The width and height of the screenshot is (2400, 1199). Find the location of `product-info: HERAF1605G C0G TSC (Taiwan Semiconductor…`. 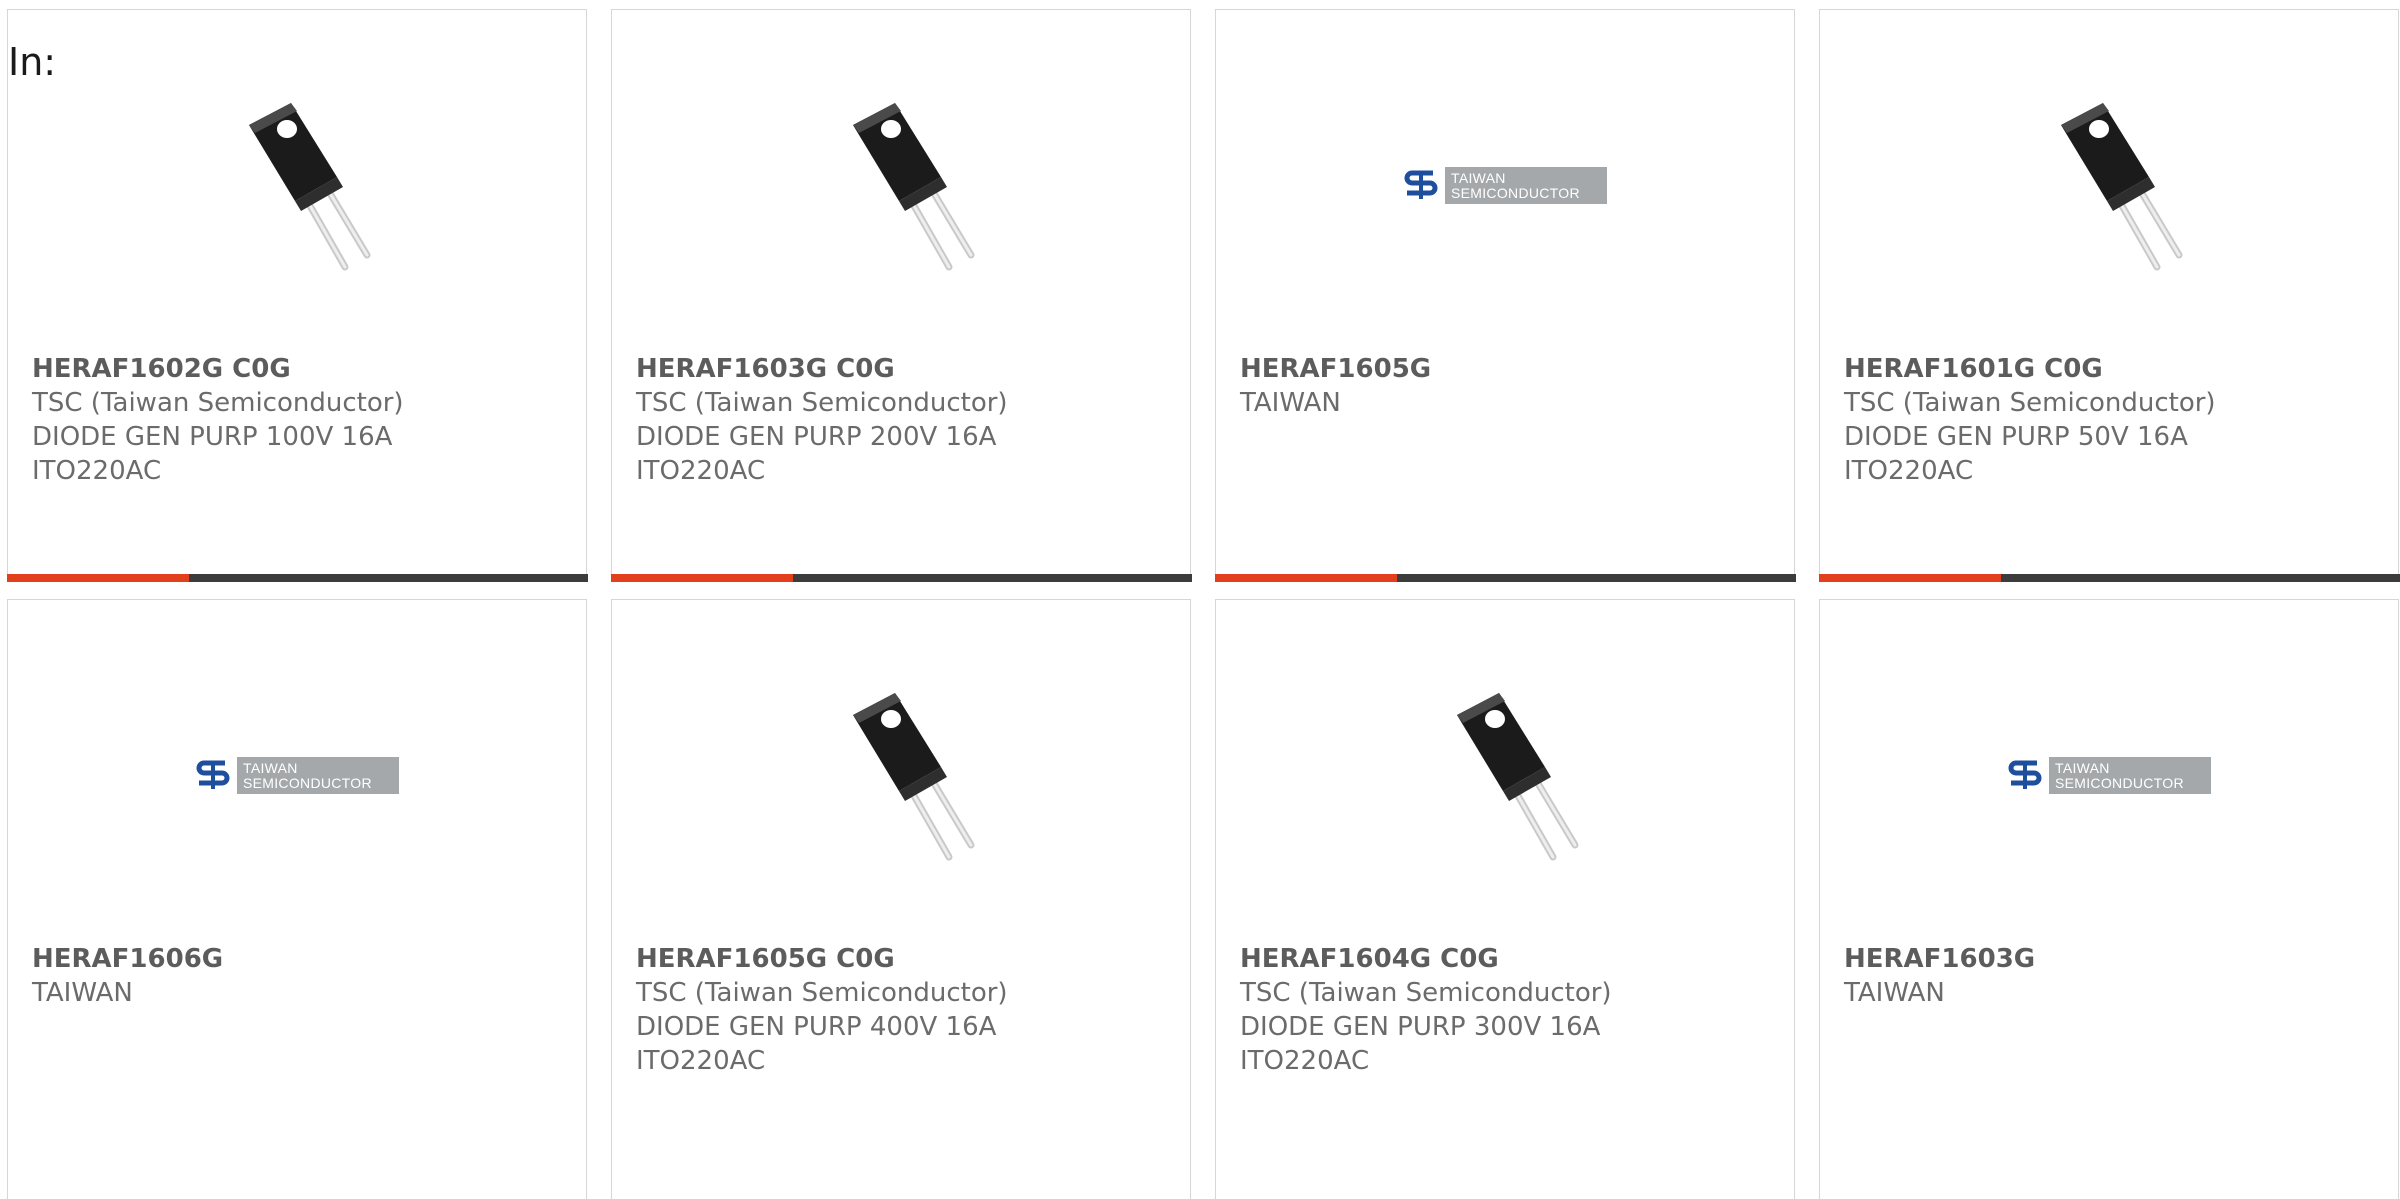

product-info: HERAF1605G C0G TSC (Taiwan Semiconductor… is located at coordinates (903, 1010).